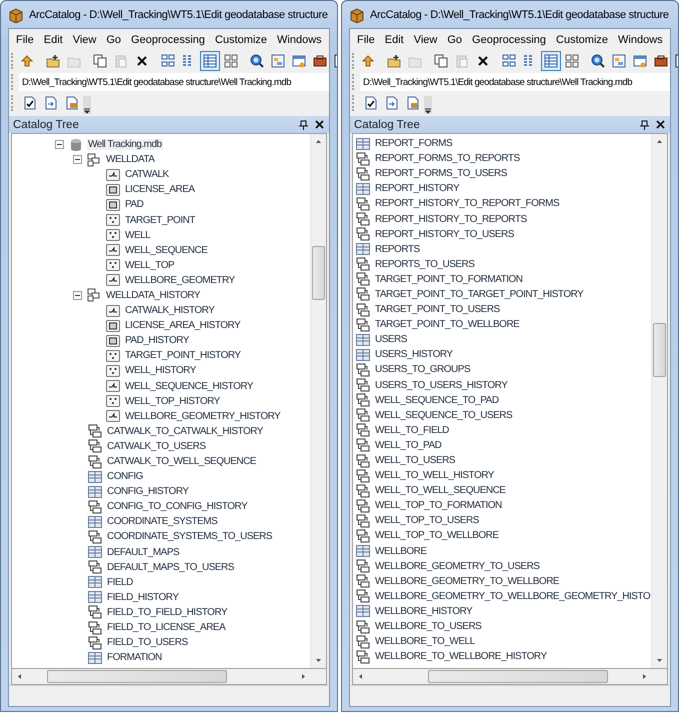 This screenshot has height=714, width=679. Describe the element at coordinates (130, 160) in the screenshot. I see `tree-item: WELLDATA` at that location.